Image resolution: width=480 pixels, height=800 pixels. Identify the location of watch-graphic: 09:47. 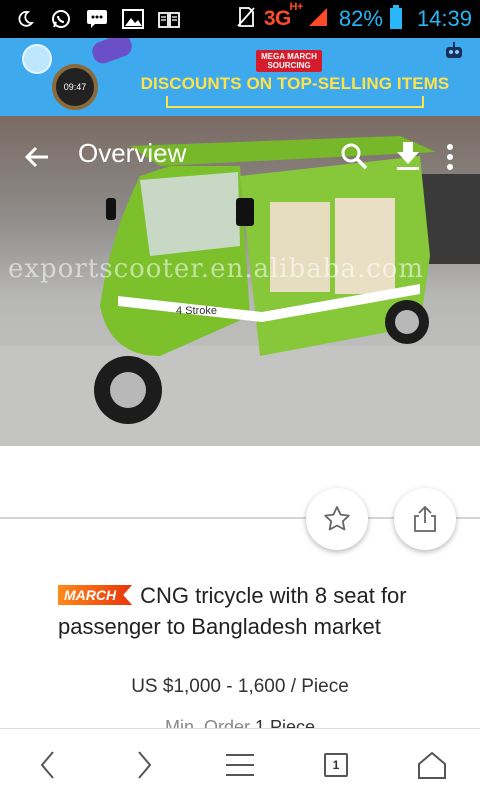
(75, 87).